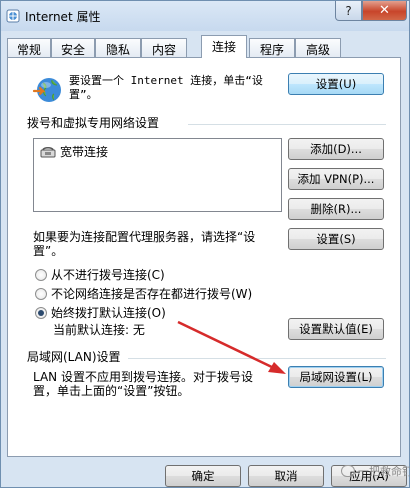  What do you see at coordinates (348, 471) in the screenshot?
I see `watermark-icon` at bounding box center [348, 471].